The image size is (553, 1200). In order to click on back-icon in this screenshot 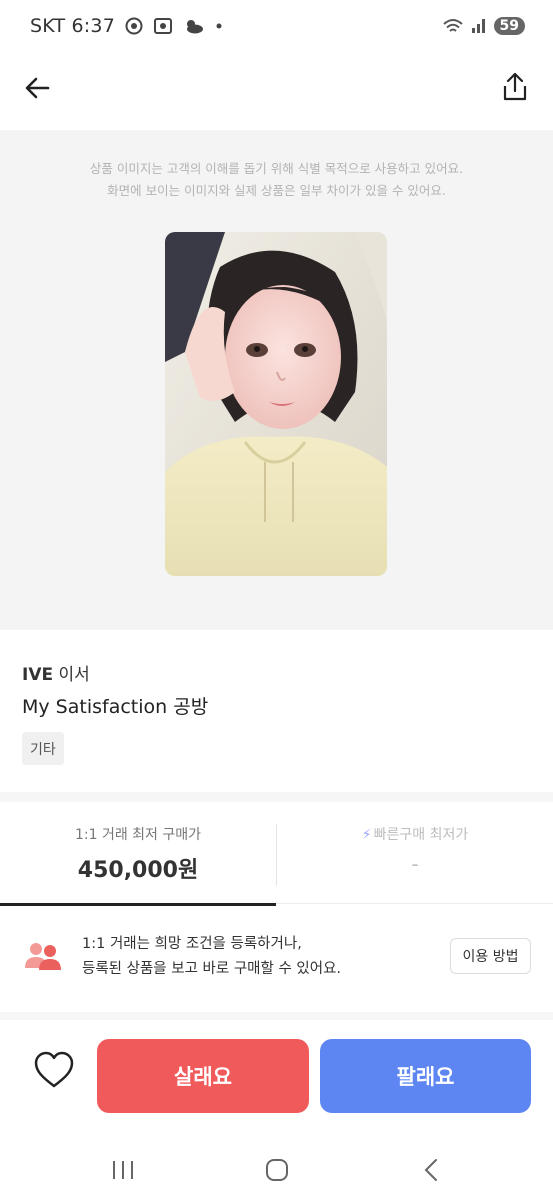, I will do `click(430, 1170)`.